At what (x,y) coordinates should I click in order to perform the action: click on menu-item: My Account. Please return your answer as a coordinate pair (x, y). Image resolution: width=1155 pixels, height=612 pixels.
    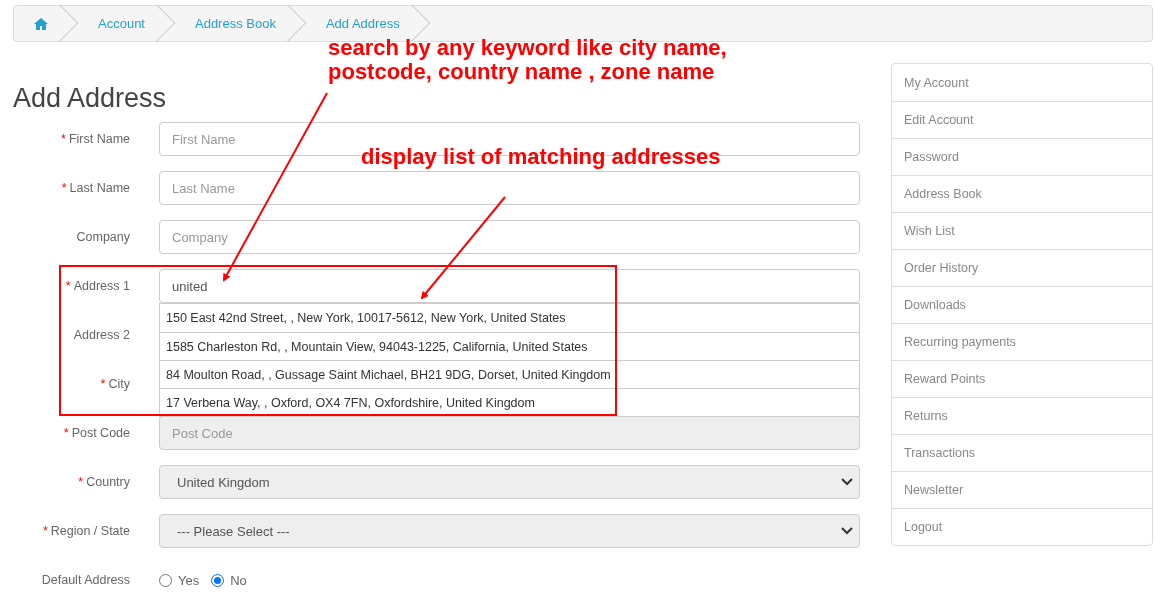
    Looking at the image, I should click on (1022, 82).